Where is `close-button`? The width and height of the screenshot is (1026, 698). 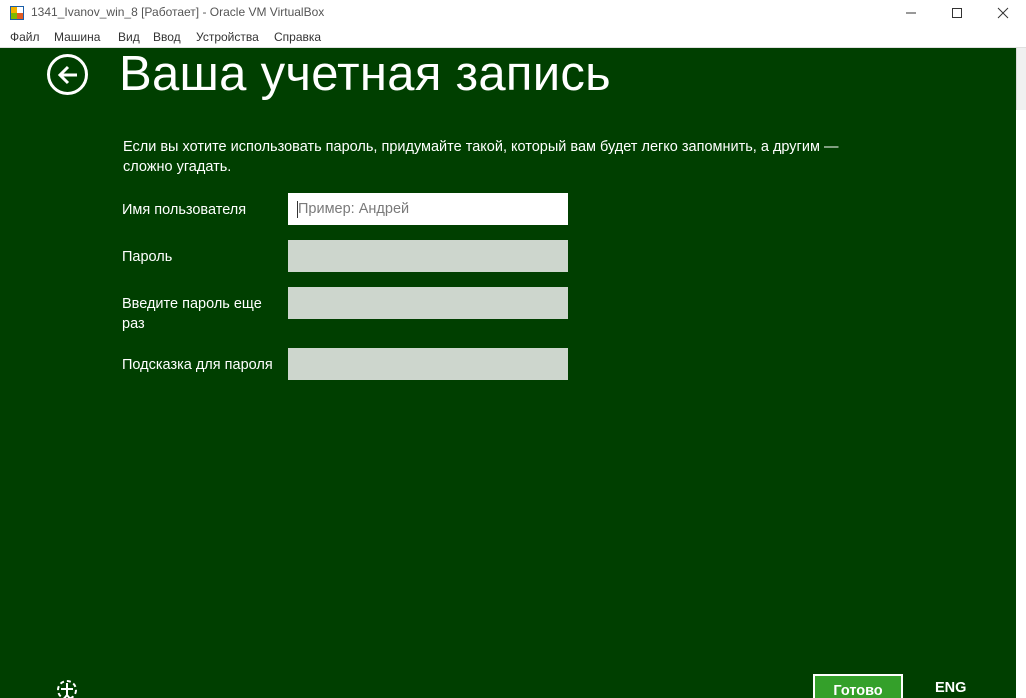 close-button is located at coordinates (1003, 13).